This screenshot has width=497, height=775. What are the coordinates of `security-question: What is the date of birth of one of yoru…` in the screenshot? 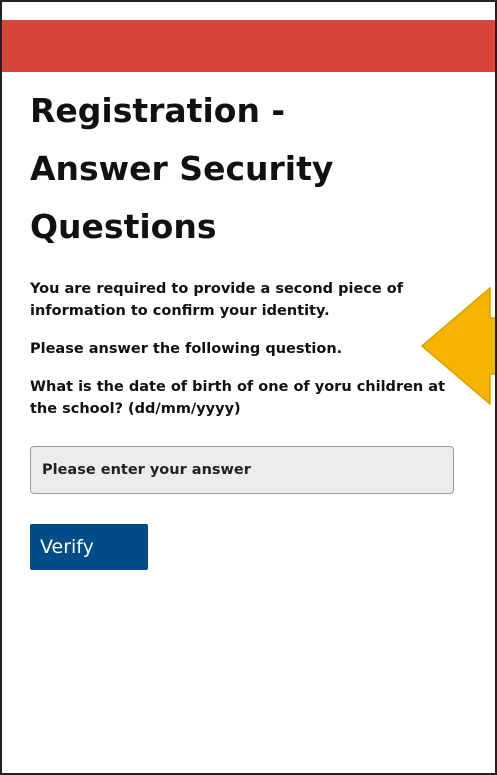 It's located at (238, 398).